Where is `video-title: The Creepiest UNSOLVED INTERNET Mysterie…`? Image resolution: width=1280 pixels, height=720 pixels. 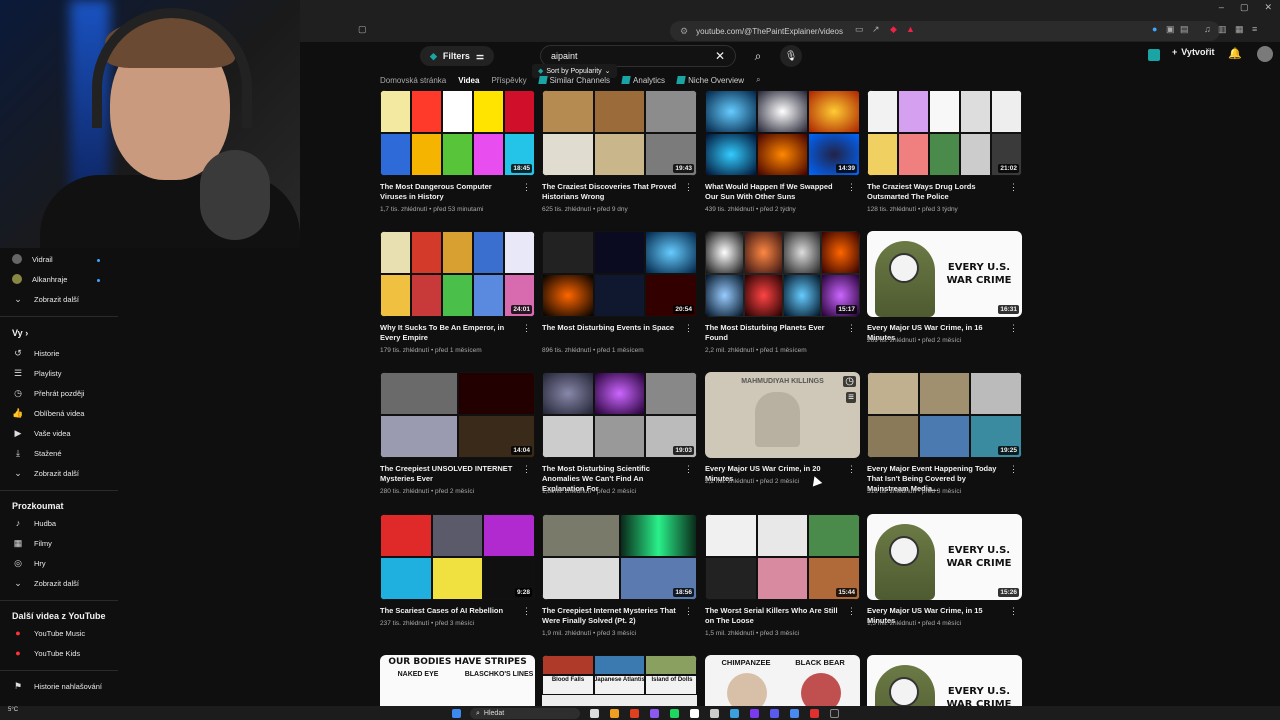 video-title: The Creepiest UNSOLVED INTERNET Mysterie… is located at coordinates (450, 474).